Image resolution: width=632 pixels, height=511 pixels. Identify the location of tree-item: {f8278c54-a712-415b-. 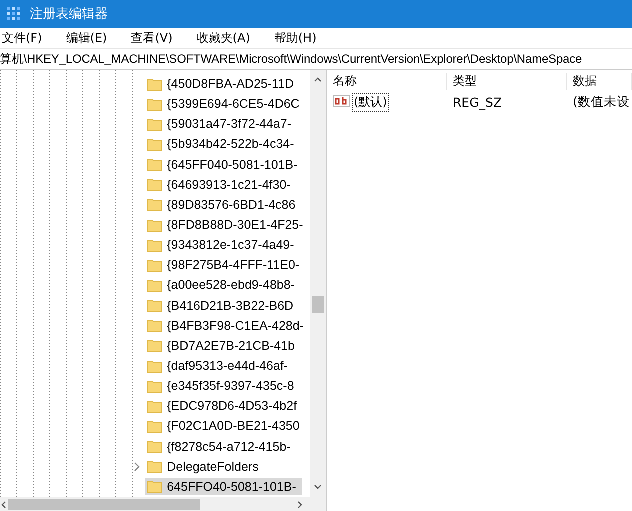
(221, 447).